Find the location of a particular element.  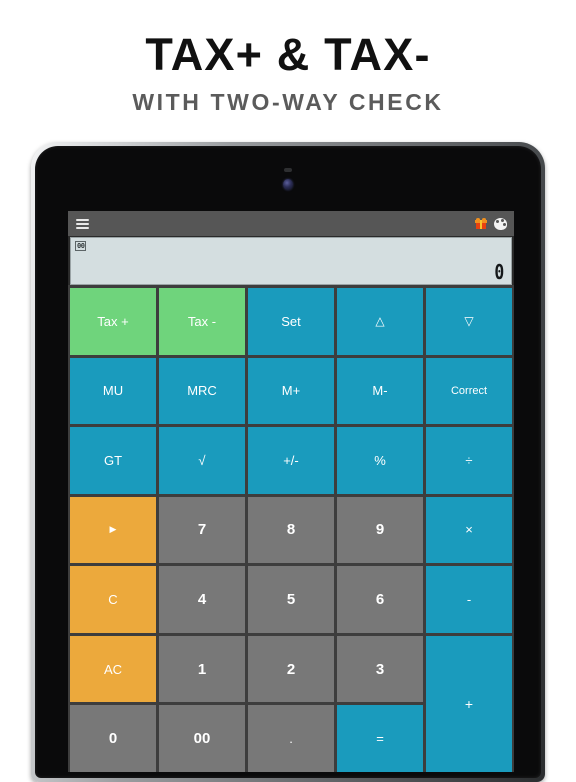

promo-headline: TAX+ & TAX- is located at coordinates (288, 54).